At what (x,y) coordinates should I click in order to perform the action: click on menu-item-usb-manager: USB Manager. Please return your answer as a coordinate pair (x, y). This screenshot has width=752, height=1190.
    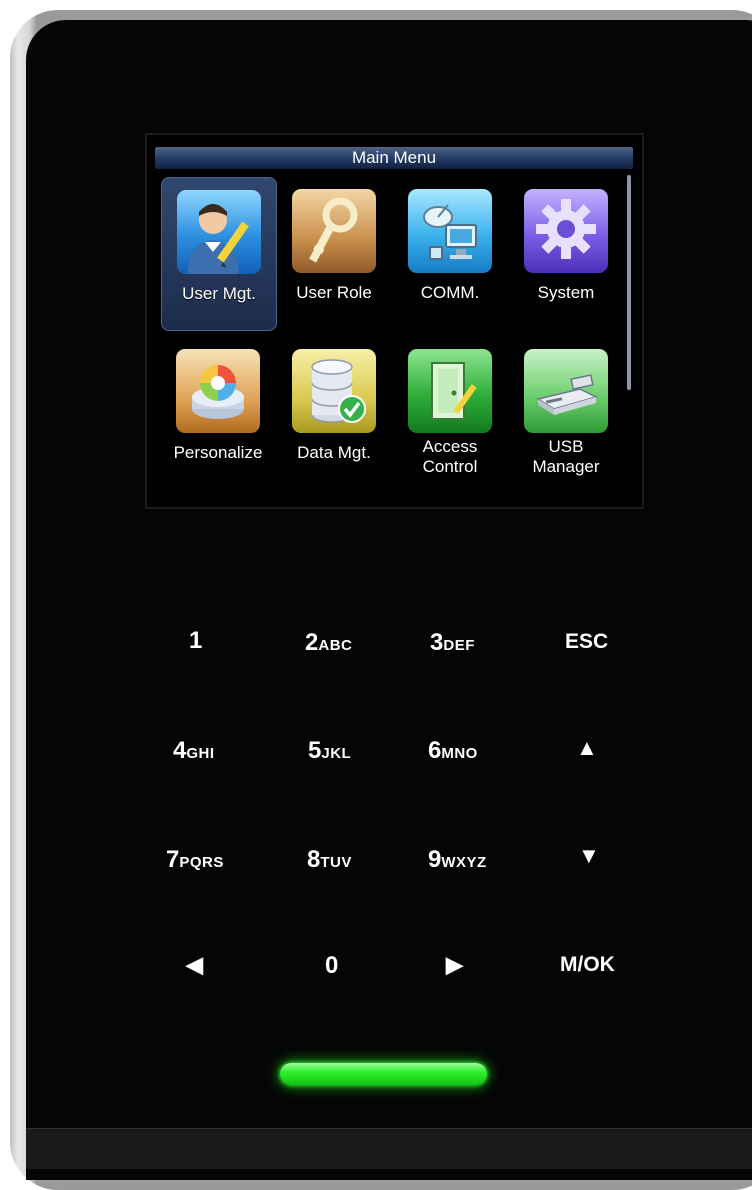
    Looking at the image, I should click on (566, 413).